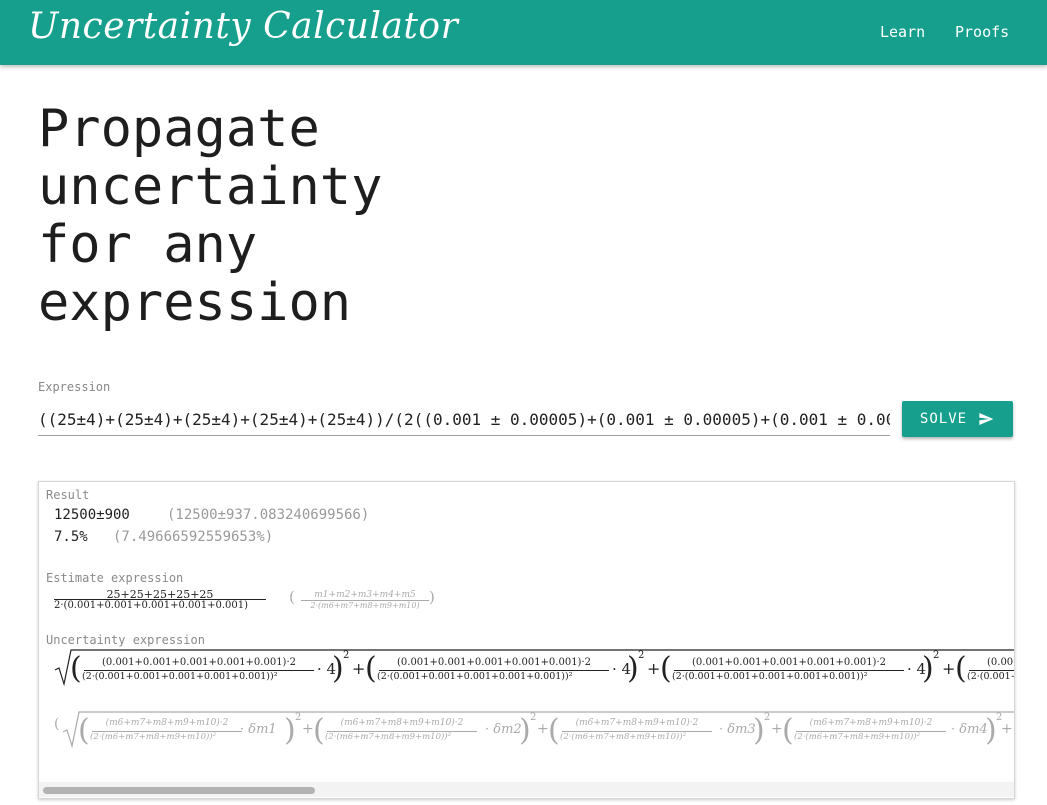  I want to click on title-line: uncertainty, so click(210, 187).